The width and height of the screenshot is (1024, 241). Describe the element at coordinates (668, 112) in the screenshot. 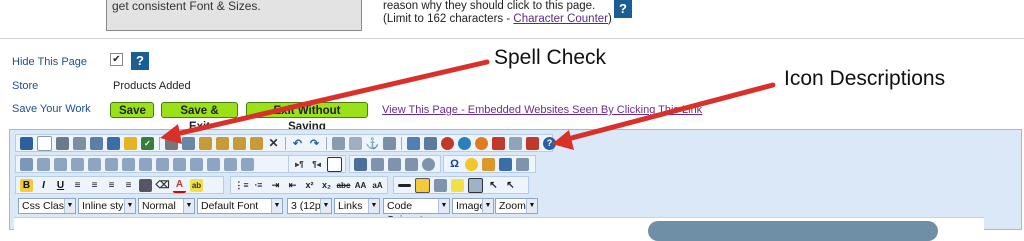

I see `icon-descriptions-arrow` at that location.